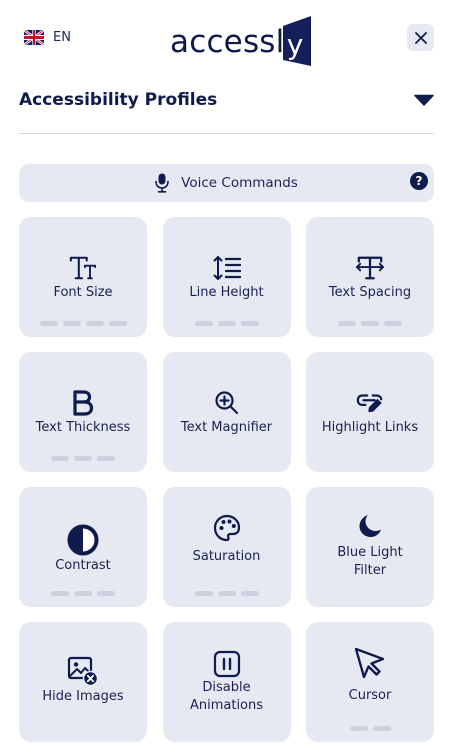 This screenshot has width=454, height=755. I want to click on tile-blue-light-filter: Blue Light Filter, so click(370, 547).